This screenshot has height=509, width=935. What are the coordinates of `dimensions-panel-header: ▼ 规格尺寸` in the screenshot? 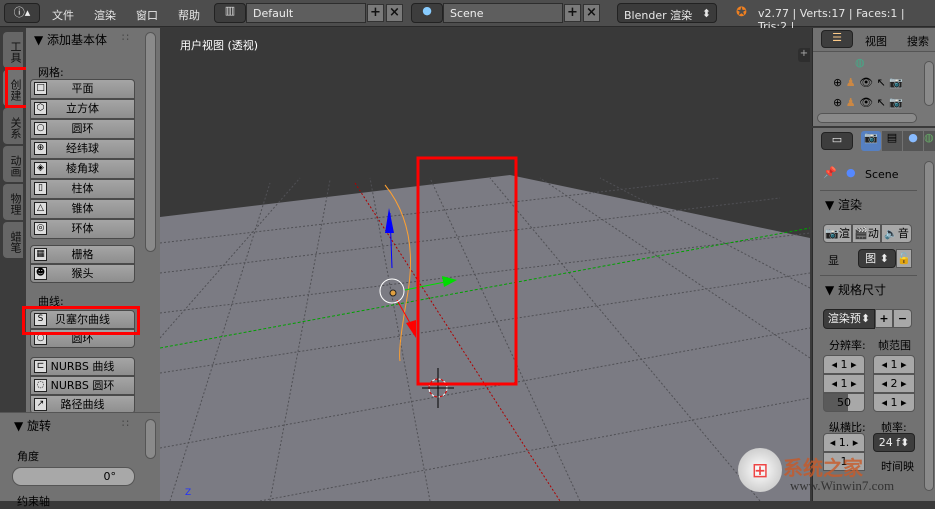 It's located at (855, 289).